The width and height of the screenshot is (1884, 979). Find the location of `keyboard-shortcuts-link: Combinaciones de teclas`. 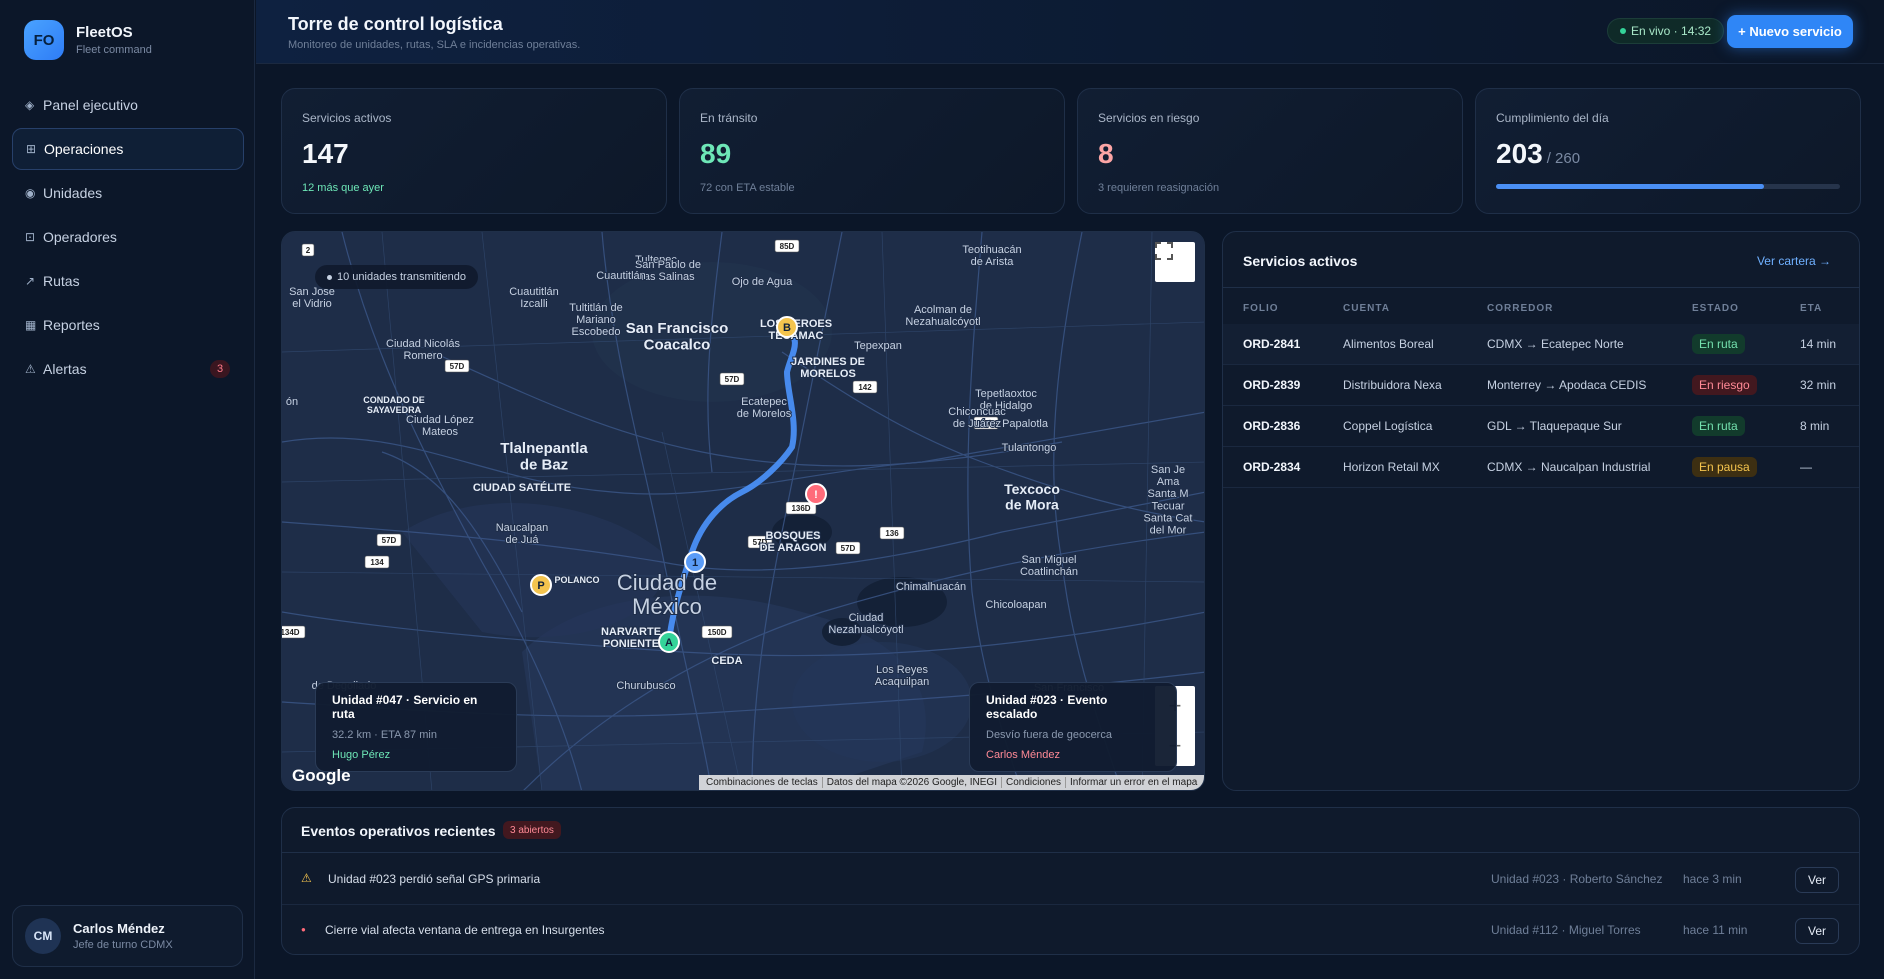

keyboard-shortcuts-link: Combinaciones de teclas is located at coordinates (762, 782).